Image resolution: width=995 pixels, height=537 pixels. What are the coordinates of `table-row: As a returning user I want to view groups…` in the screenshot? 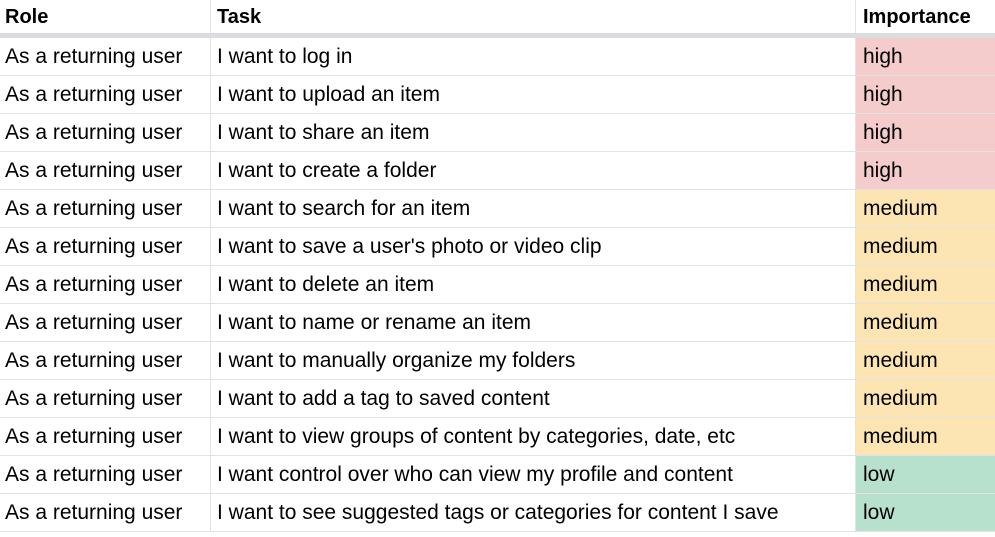 It's located at (497, 437).